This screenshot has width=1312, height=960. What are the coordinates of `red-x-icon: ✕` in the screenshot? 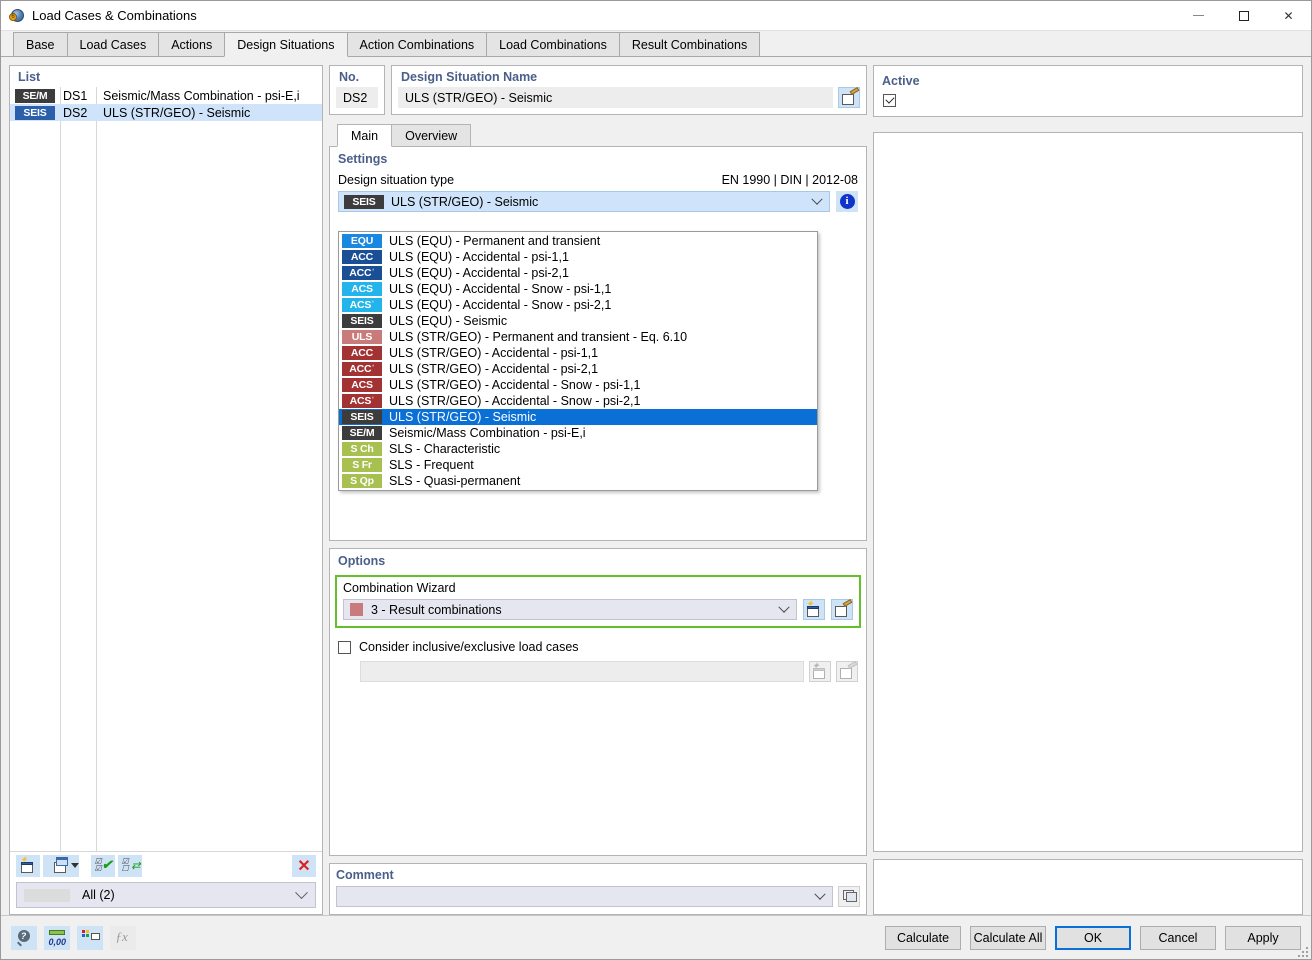 It's located at (304, 866).